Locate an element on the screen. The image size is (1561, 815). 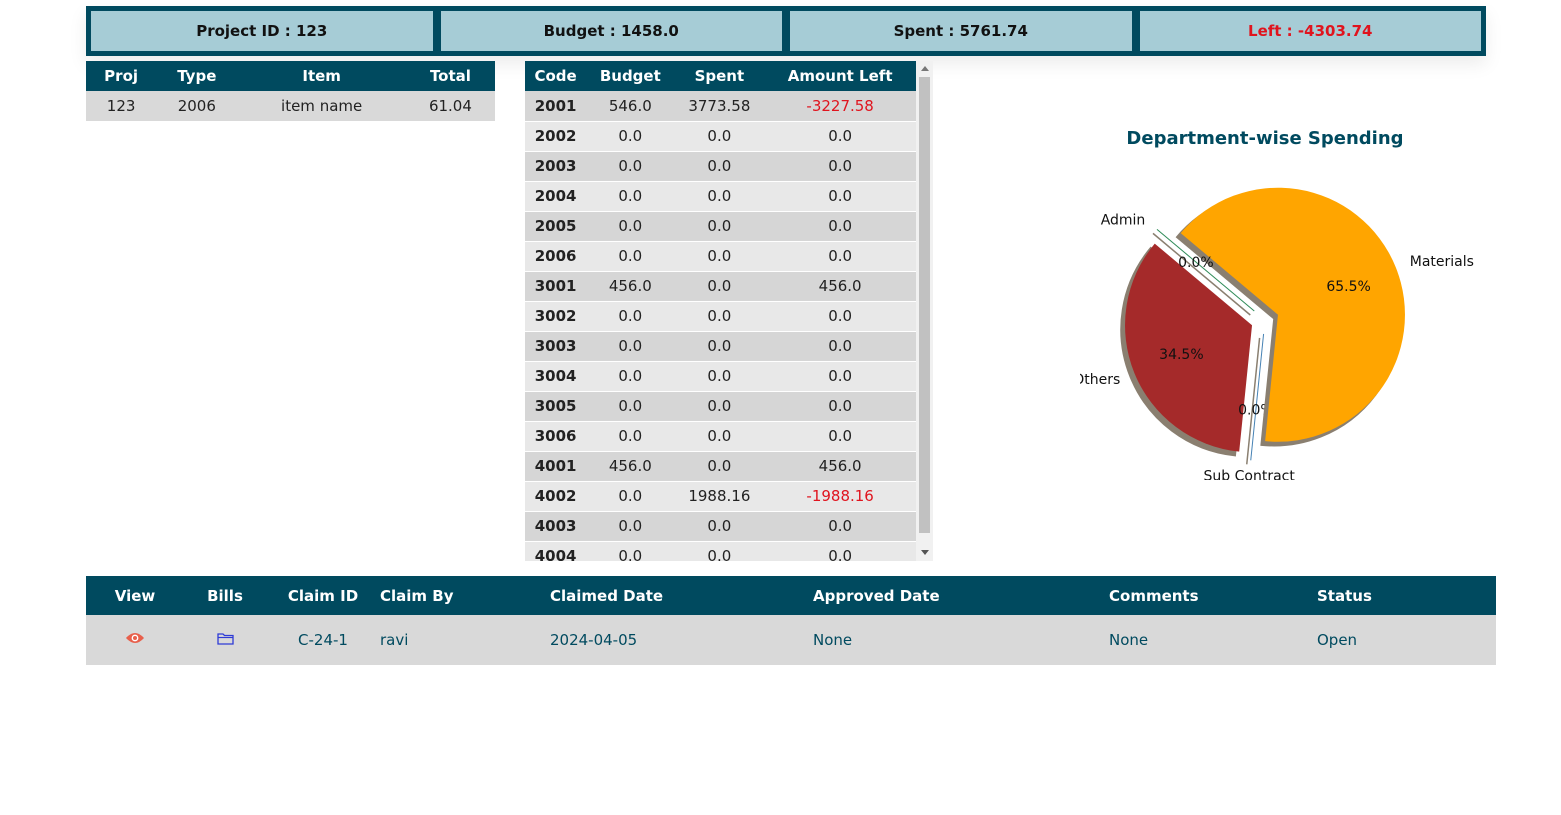
scroll-down-arrow-icon is located at coordinates (925, 552).